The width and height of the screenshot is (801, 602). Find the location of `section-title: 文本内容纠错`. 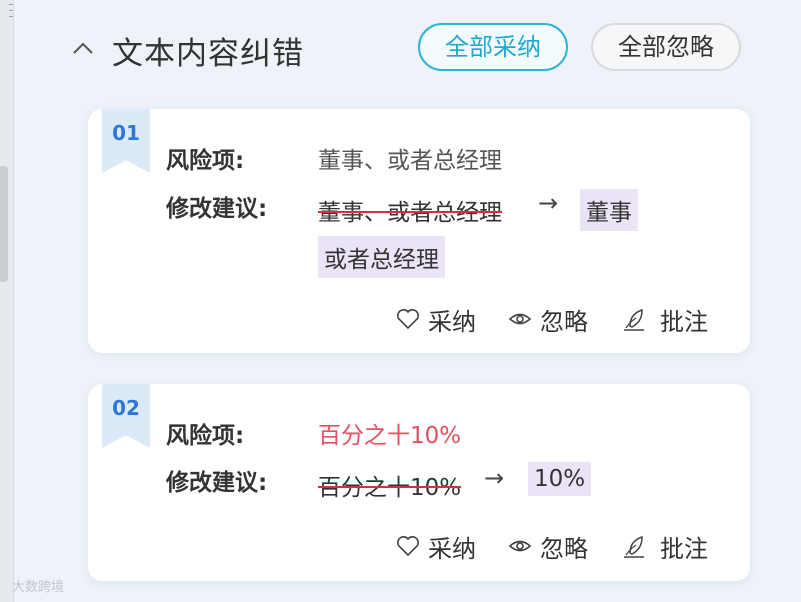

section-title: 文本内容纠错 is located at coordinates (208, 54).